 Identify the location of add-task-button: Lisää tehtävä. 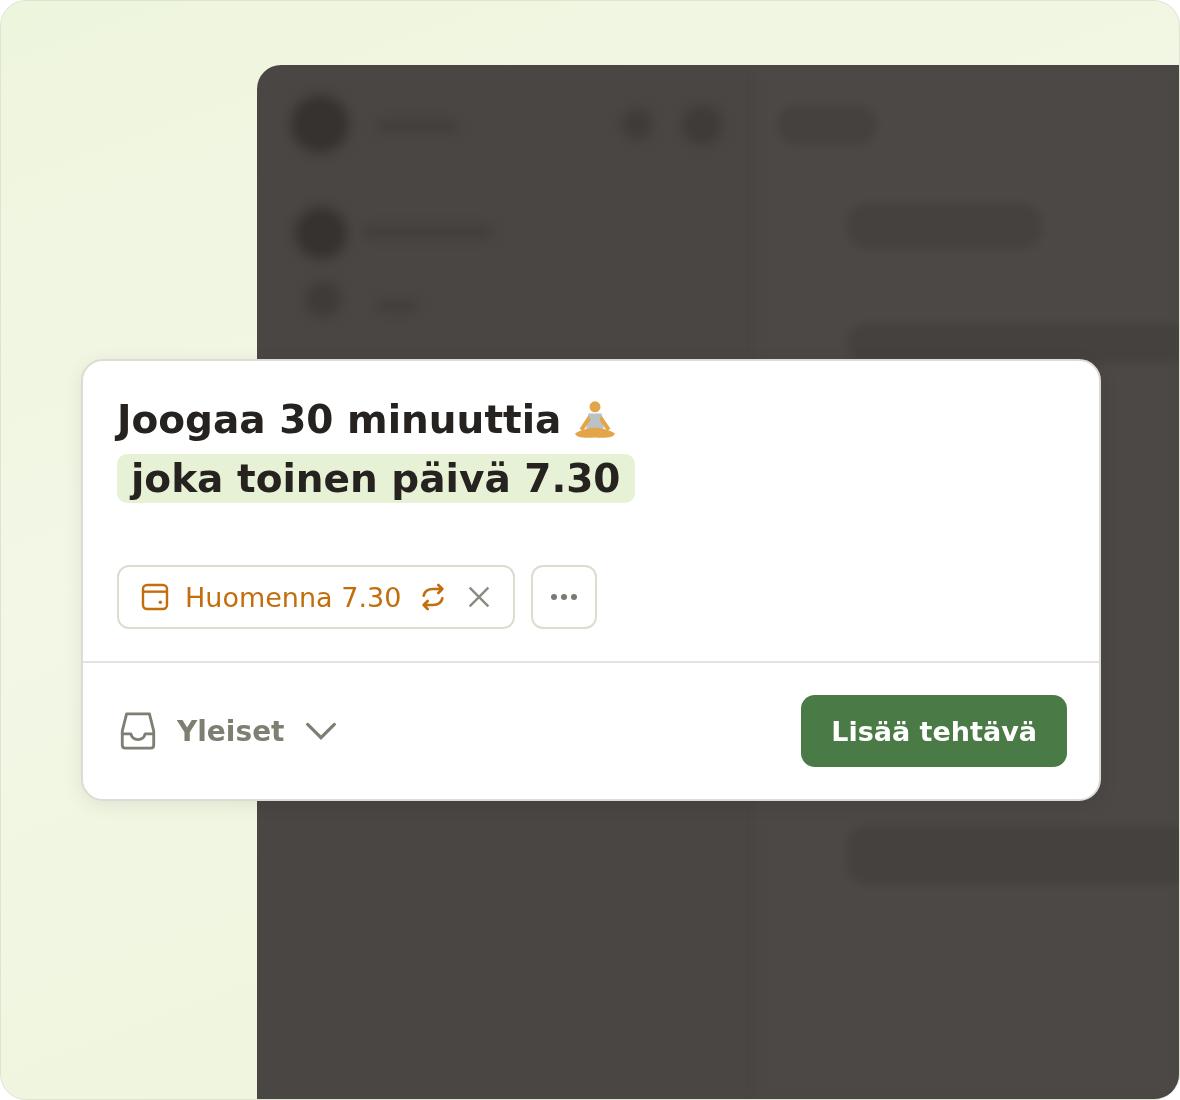
(934, 731).